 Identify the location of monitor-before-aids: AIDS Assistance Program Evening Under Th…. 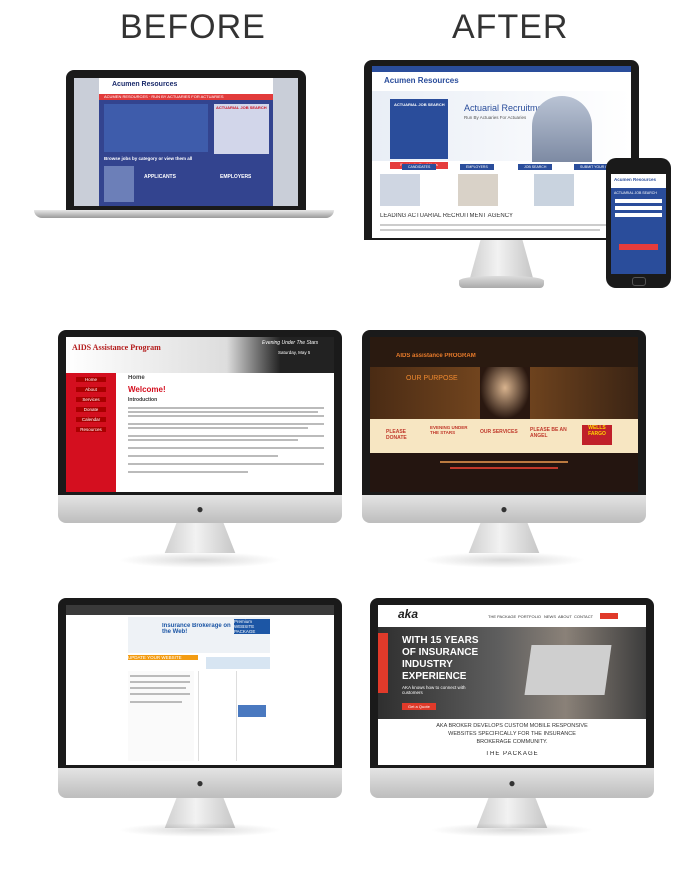
(200, 450).